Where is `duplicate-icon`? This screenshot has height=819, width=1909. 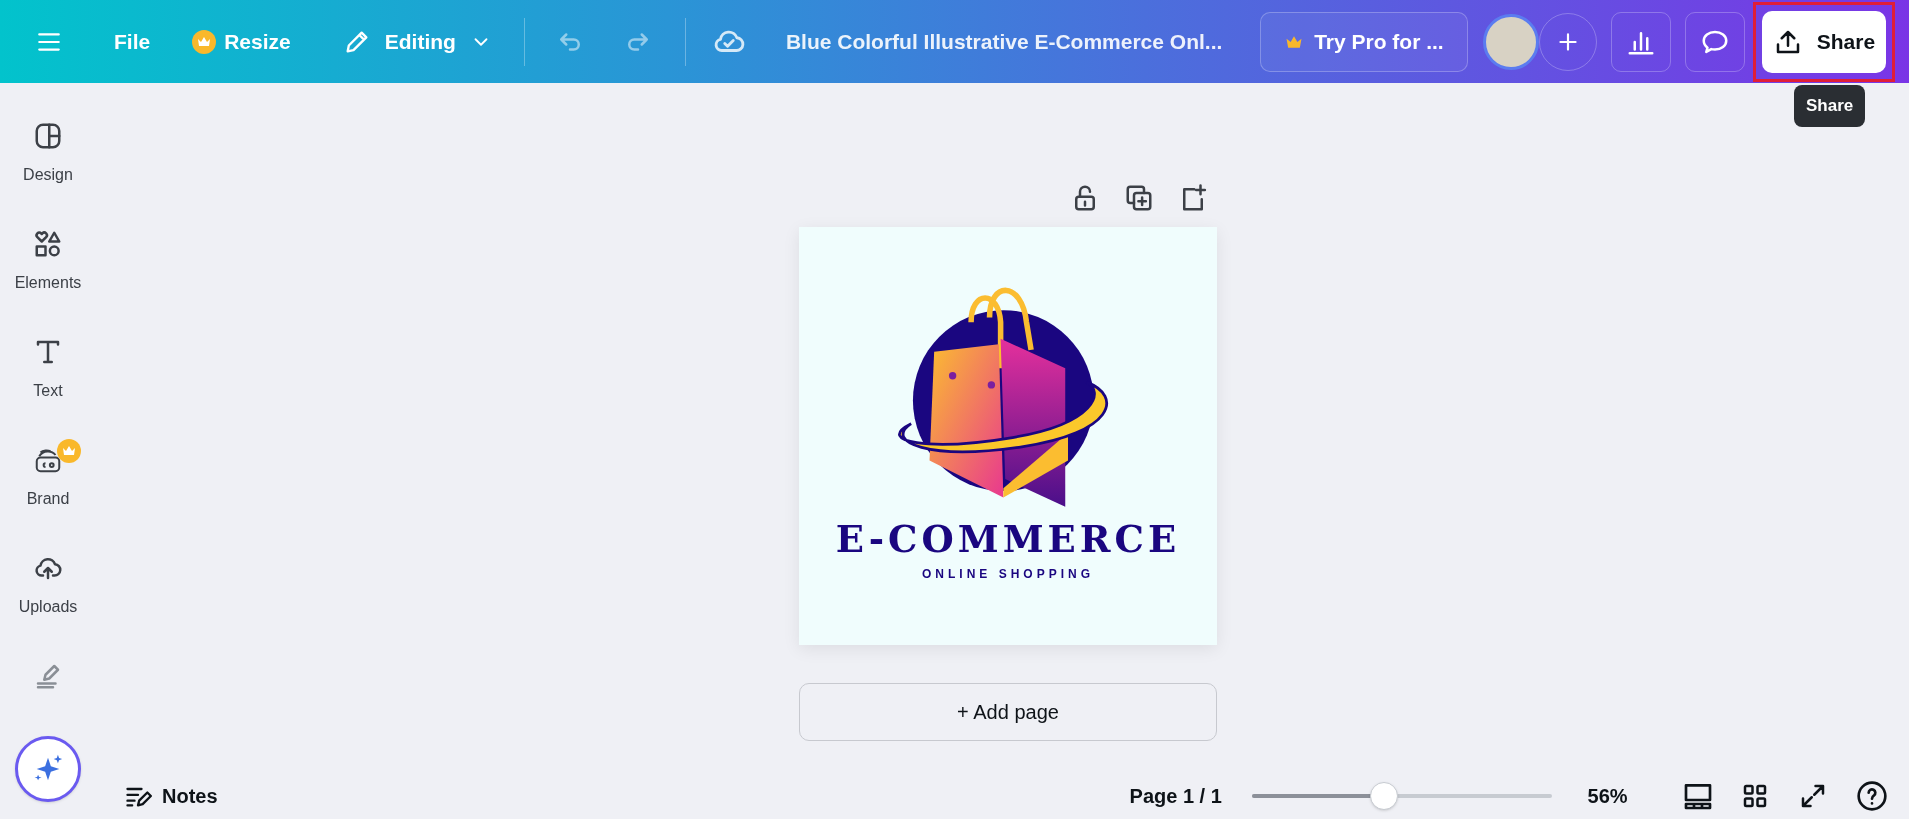 duplicate-icon is located at coordinates (1139, 198).